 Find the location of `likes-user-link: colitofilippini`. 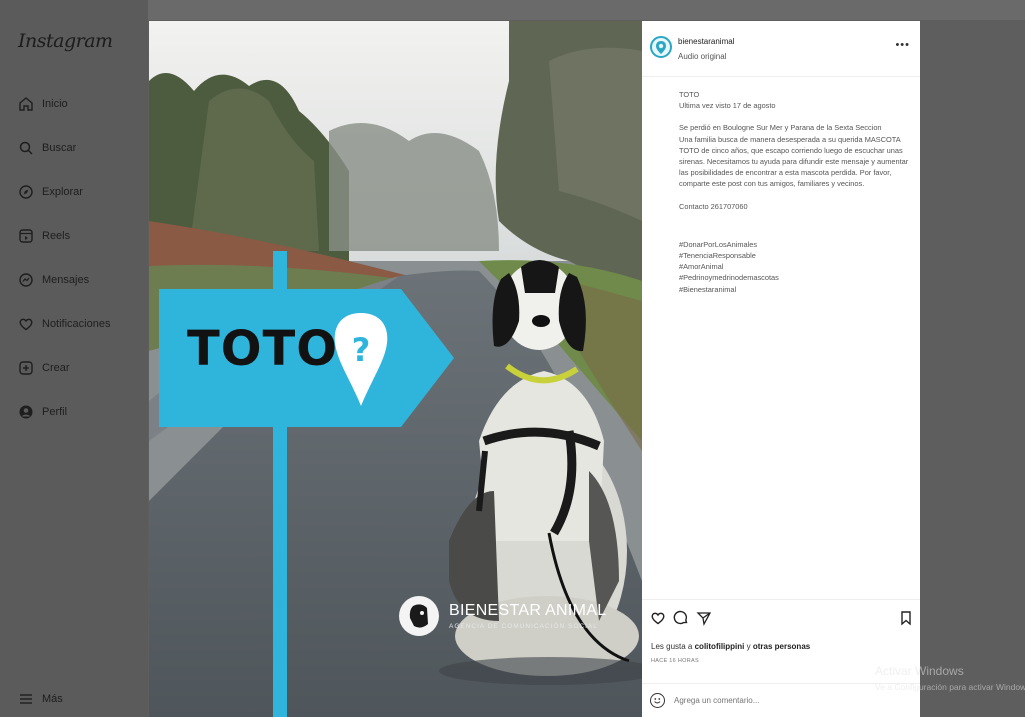

likes-user-link: colitofilippini is located at coordinates (720, 646).